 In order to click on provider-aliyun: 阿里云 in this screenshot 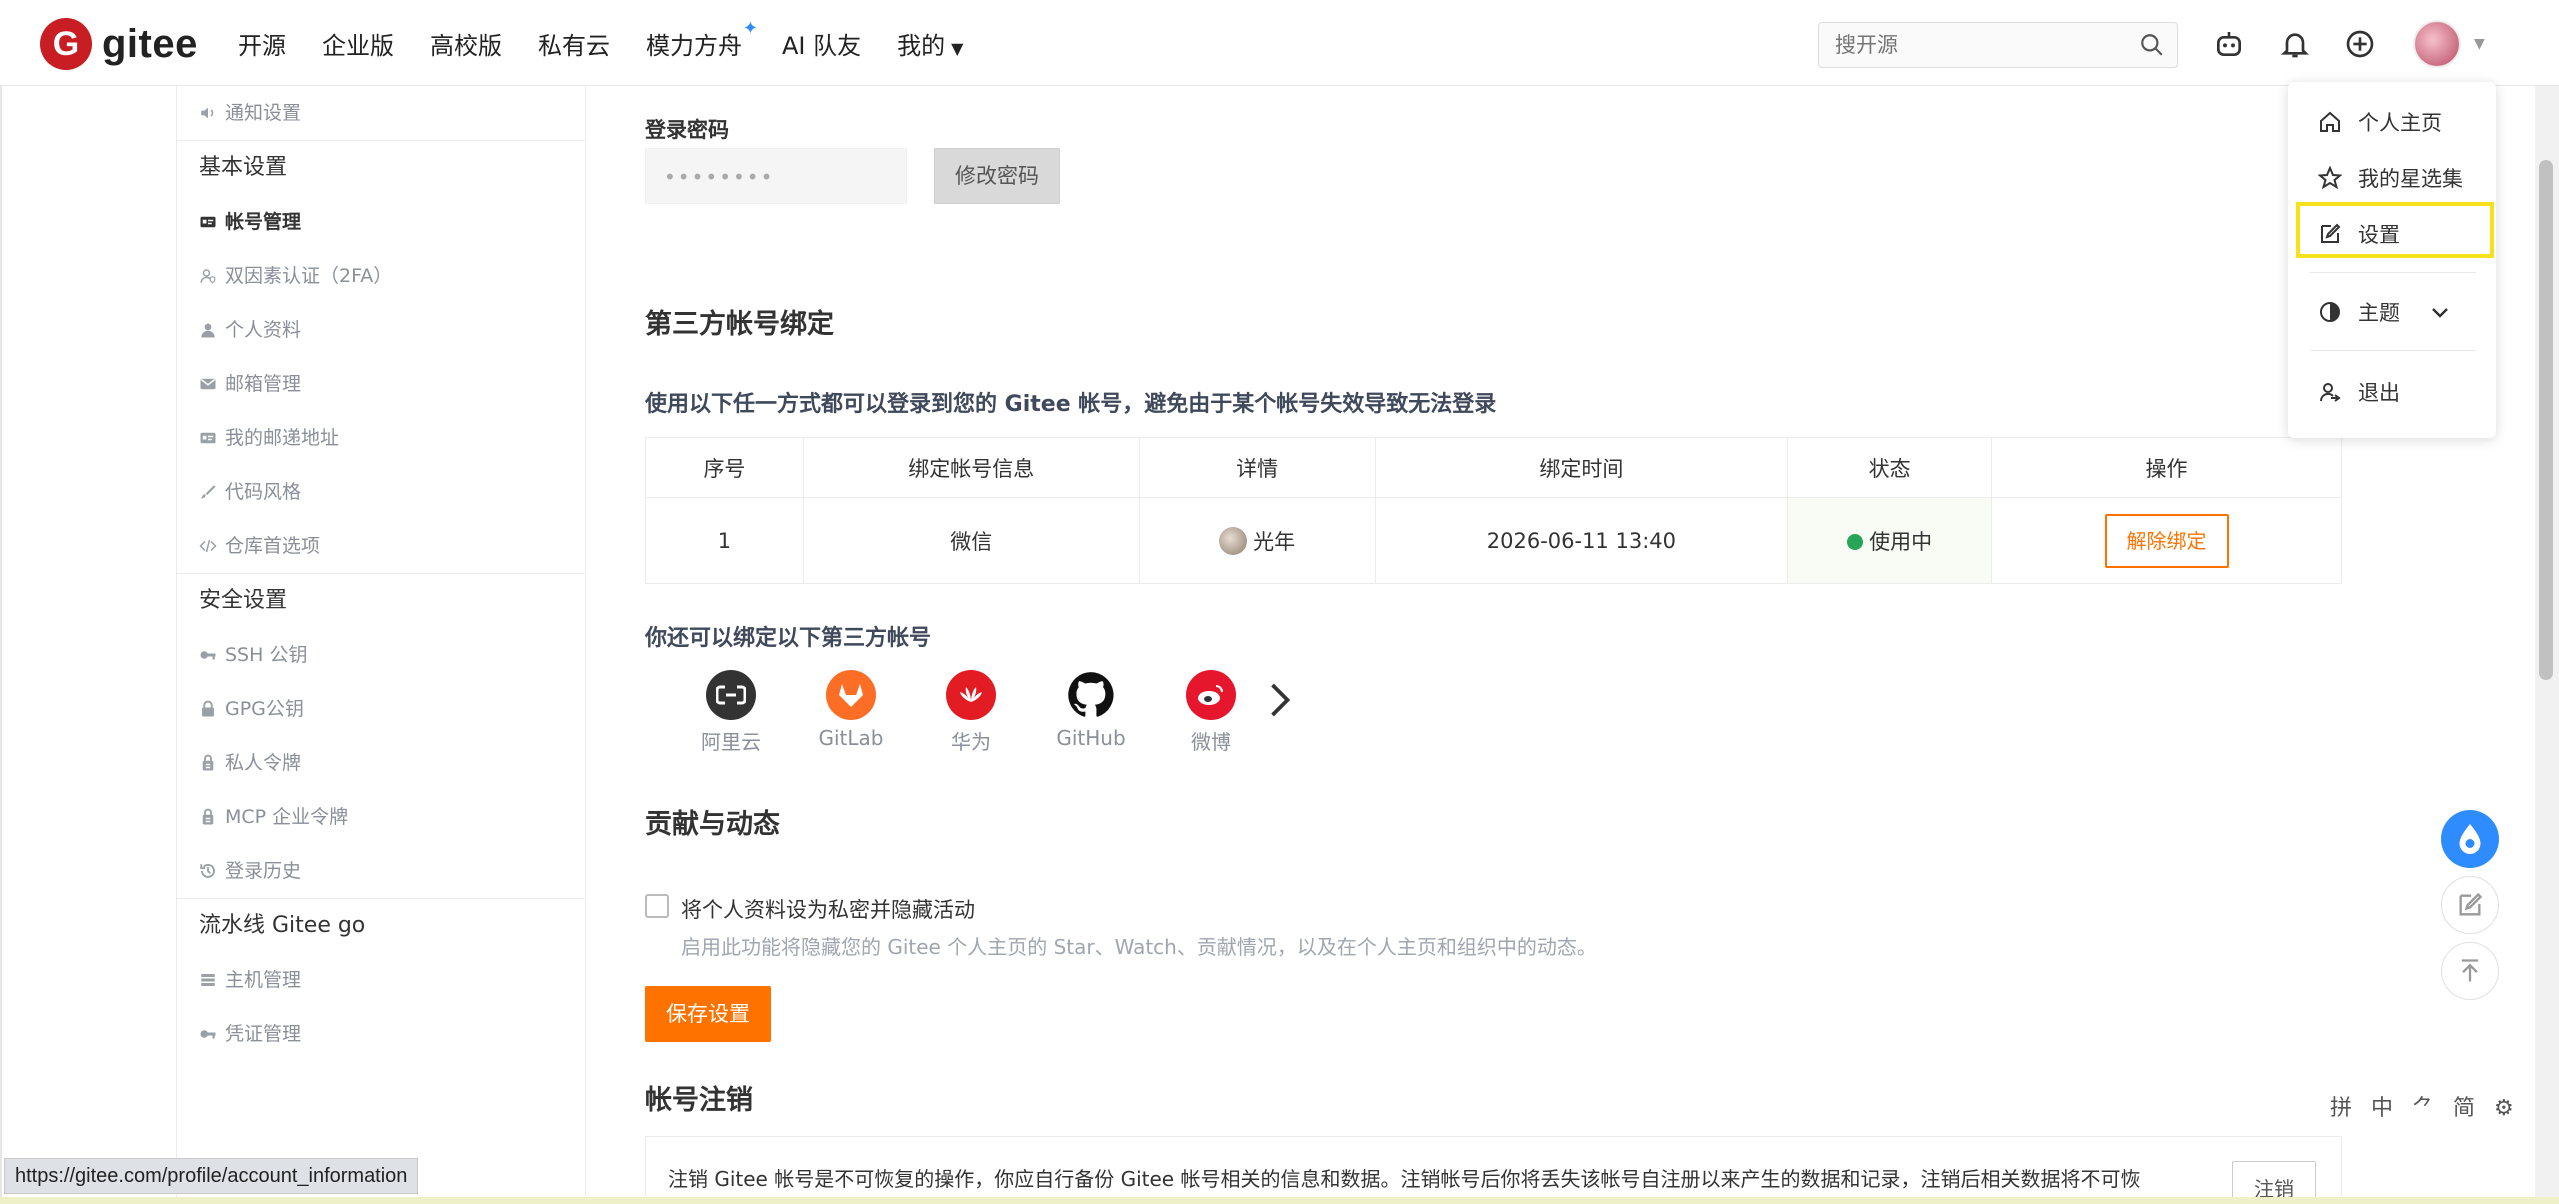, I will do `click(731, 712)`.